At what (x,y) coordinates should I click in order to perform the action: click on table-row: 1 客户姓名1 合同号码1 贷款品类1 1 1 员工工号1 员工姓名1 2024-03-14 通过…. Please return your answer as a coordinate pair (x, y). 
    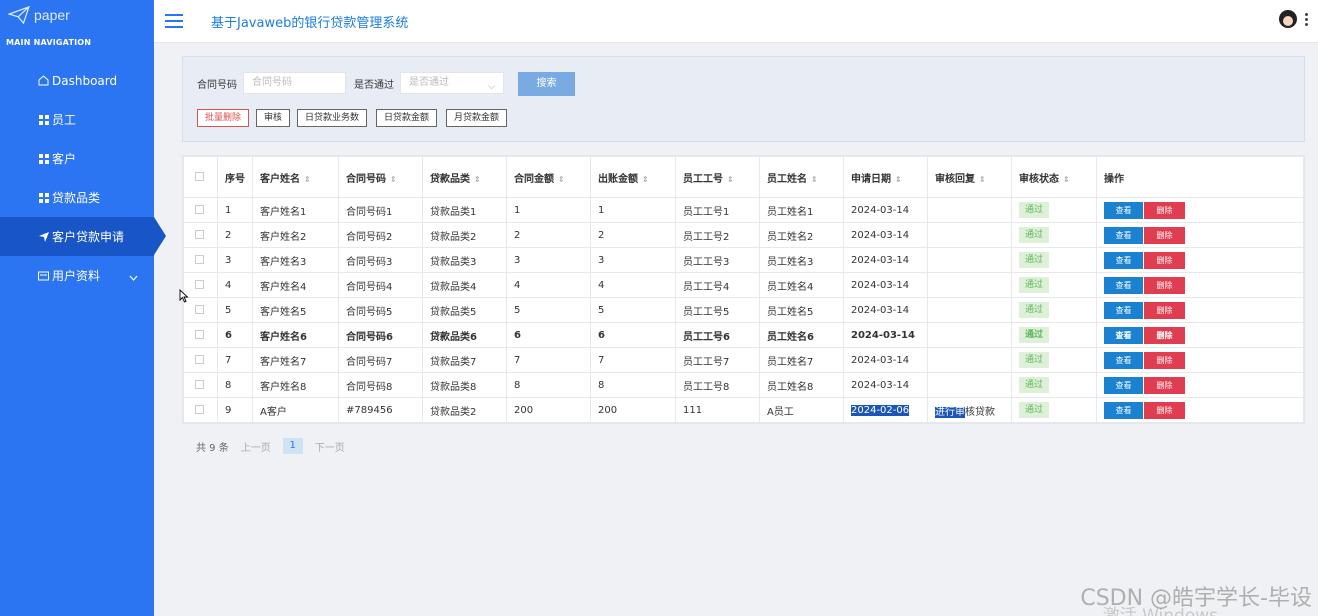
    Looking at the image, I should click on (743, 210).